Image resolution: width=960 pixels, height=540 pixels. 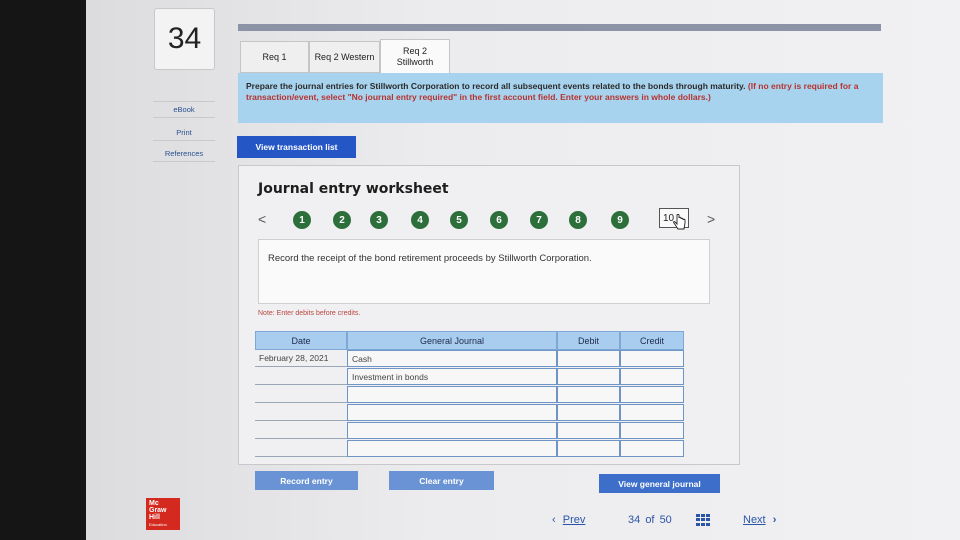 What do you see at coordinates (184, 109) in the screenshot?
I see `ebook-link: eBook` at bounding box center [184, 109].